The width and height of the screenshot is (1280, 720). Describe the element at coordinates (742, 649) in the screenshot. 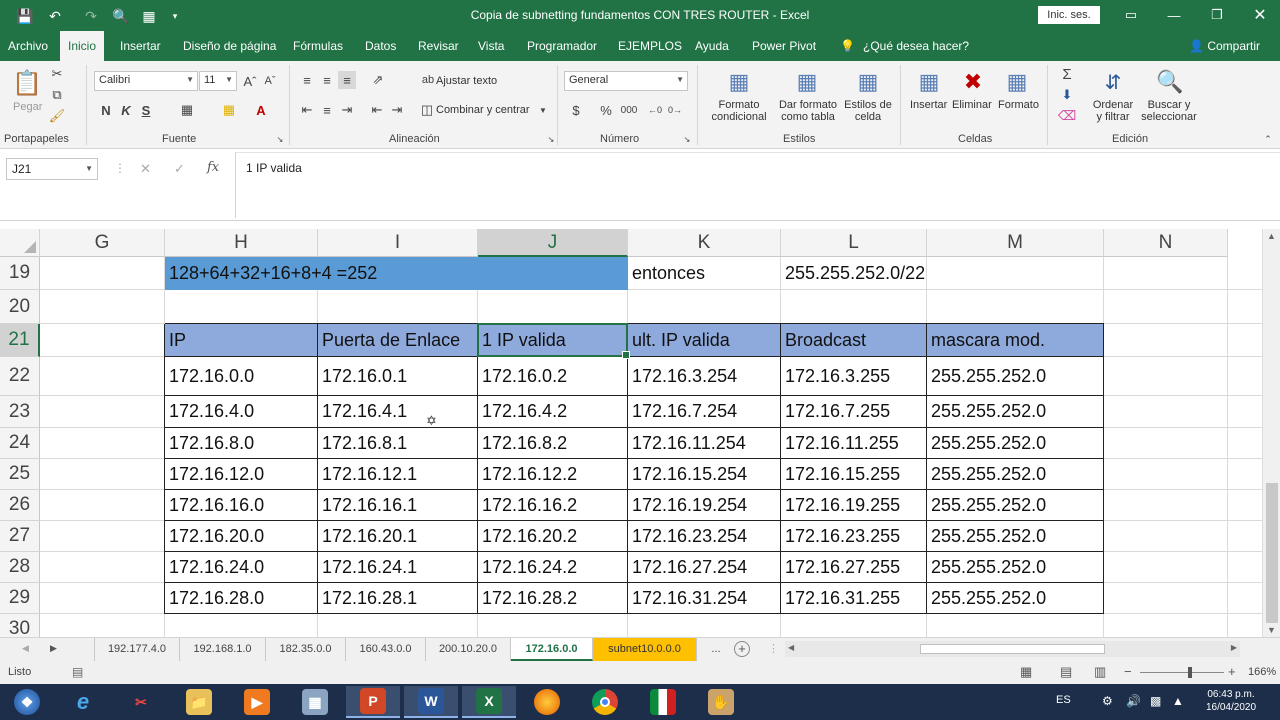

I see `add-sheet-icon: +` at that location.